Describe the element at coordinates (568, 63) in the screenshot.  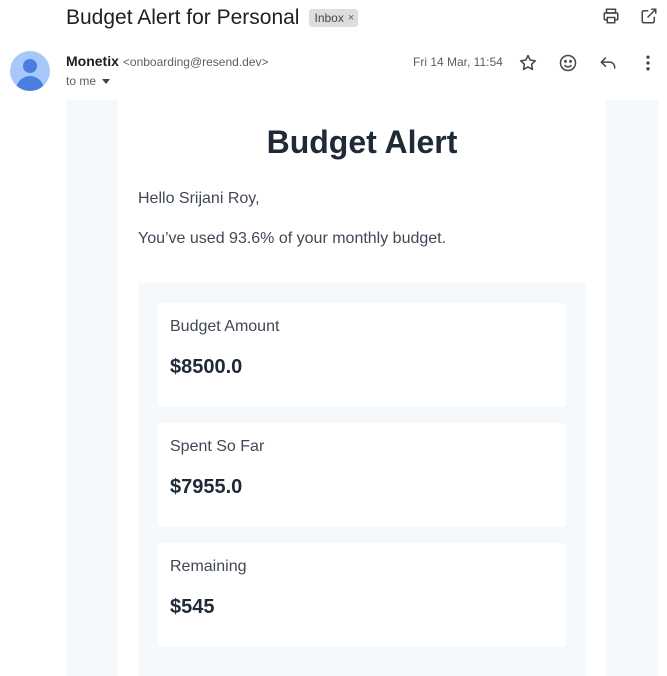
I see `emoji-icon` at that location.